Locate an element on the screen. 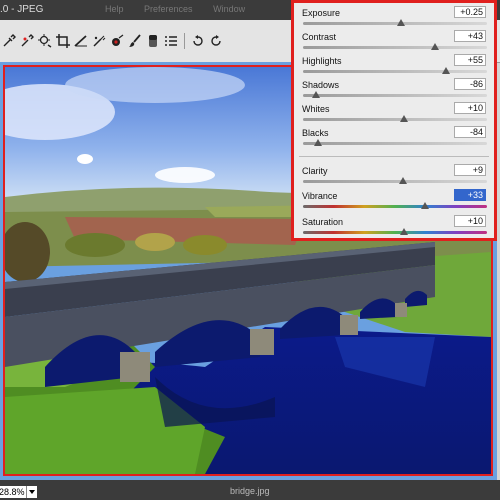 The image size is (500, 500). slider-label: Saturation is located at coordinates (323, 222).